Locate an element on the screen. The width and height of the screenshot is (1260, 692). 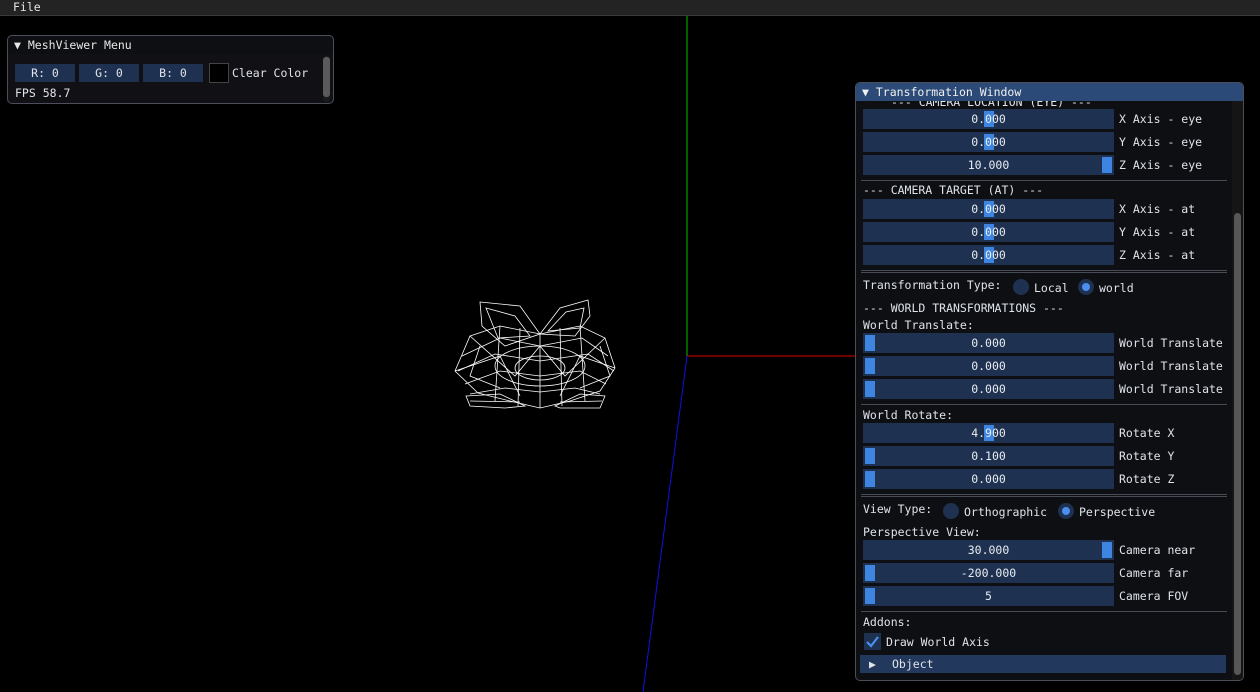
perspective-label: Perspective is located at coordinates (1117, 512).